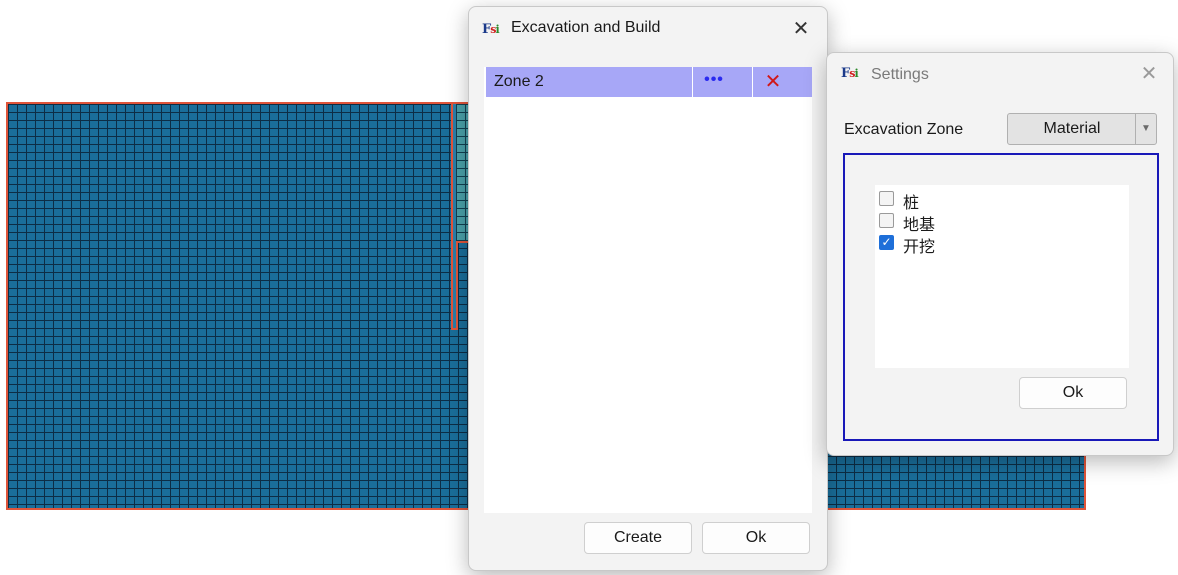 The image size is (1178, 575). What do you see at coordinates (638, 538) in the screenshot?
I see `create-button: Create` at bounding box center [638, 538].